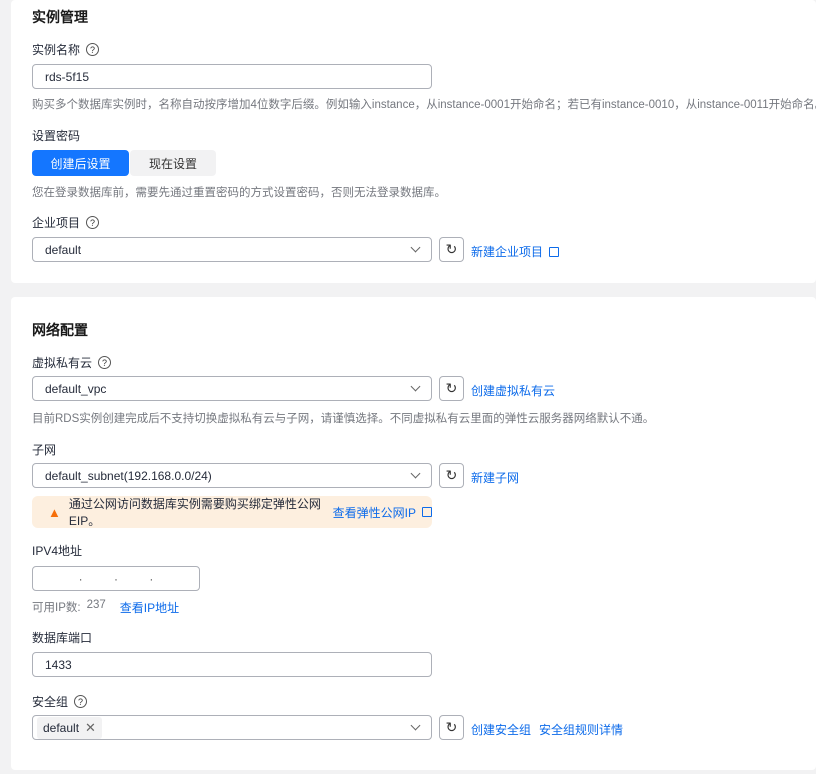 The height and width of the screenshot is (774, 816). I want to click on vpc-select: default_vpc, so click(232, 388).